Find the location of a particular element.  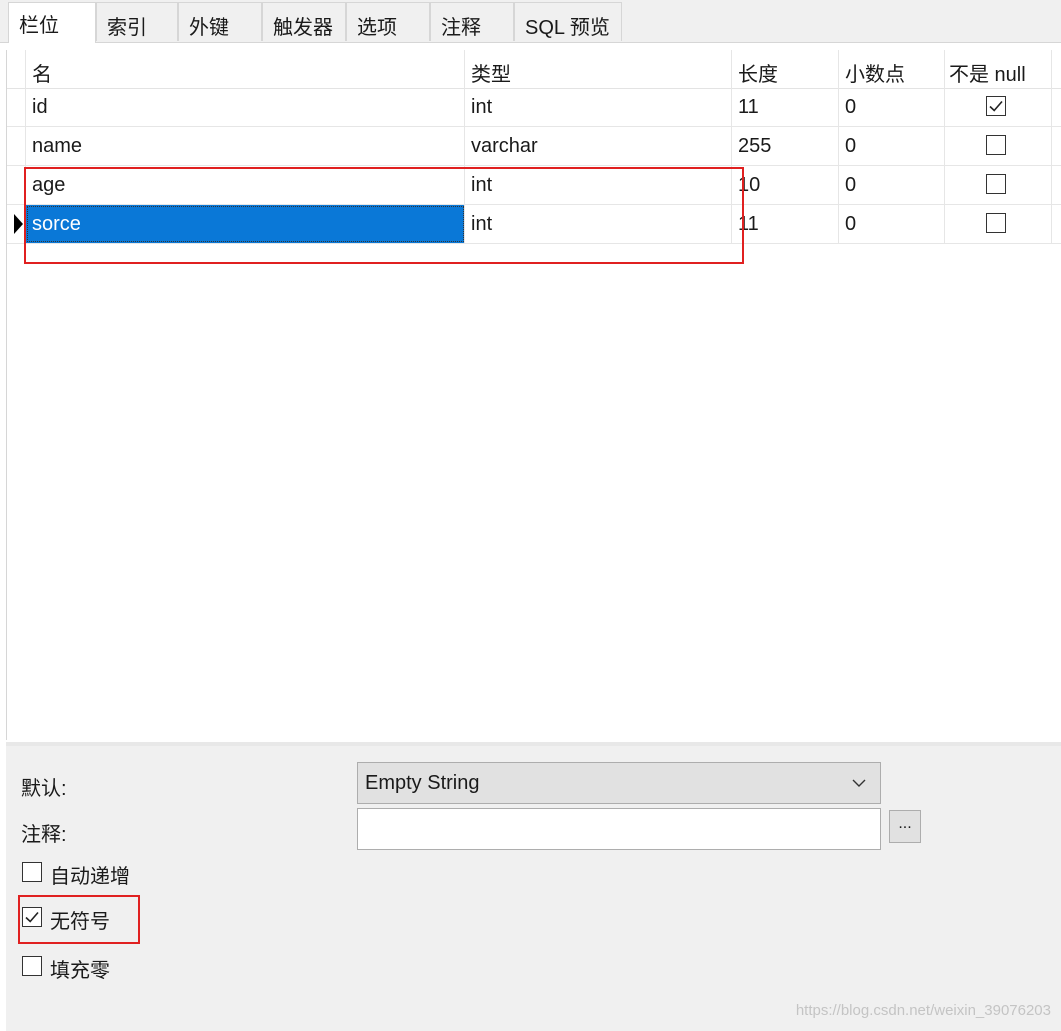

tab-foreign-keys: 外键 is located at coordinates (220, 21).